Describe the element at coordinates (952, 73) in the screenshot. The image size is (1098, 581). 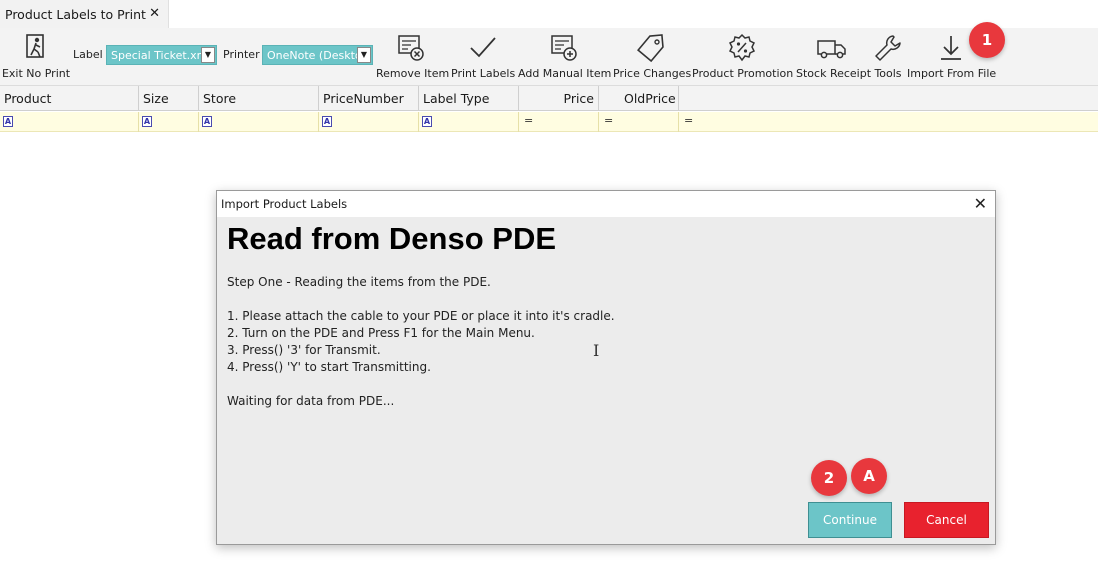
I see `import-from-file-label: Import From File` at that location.